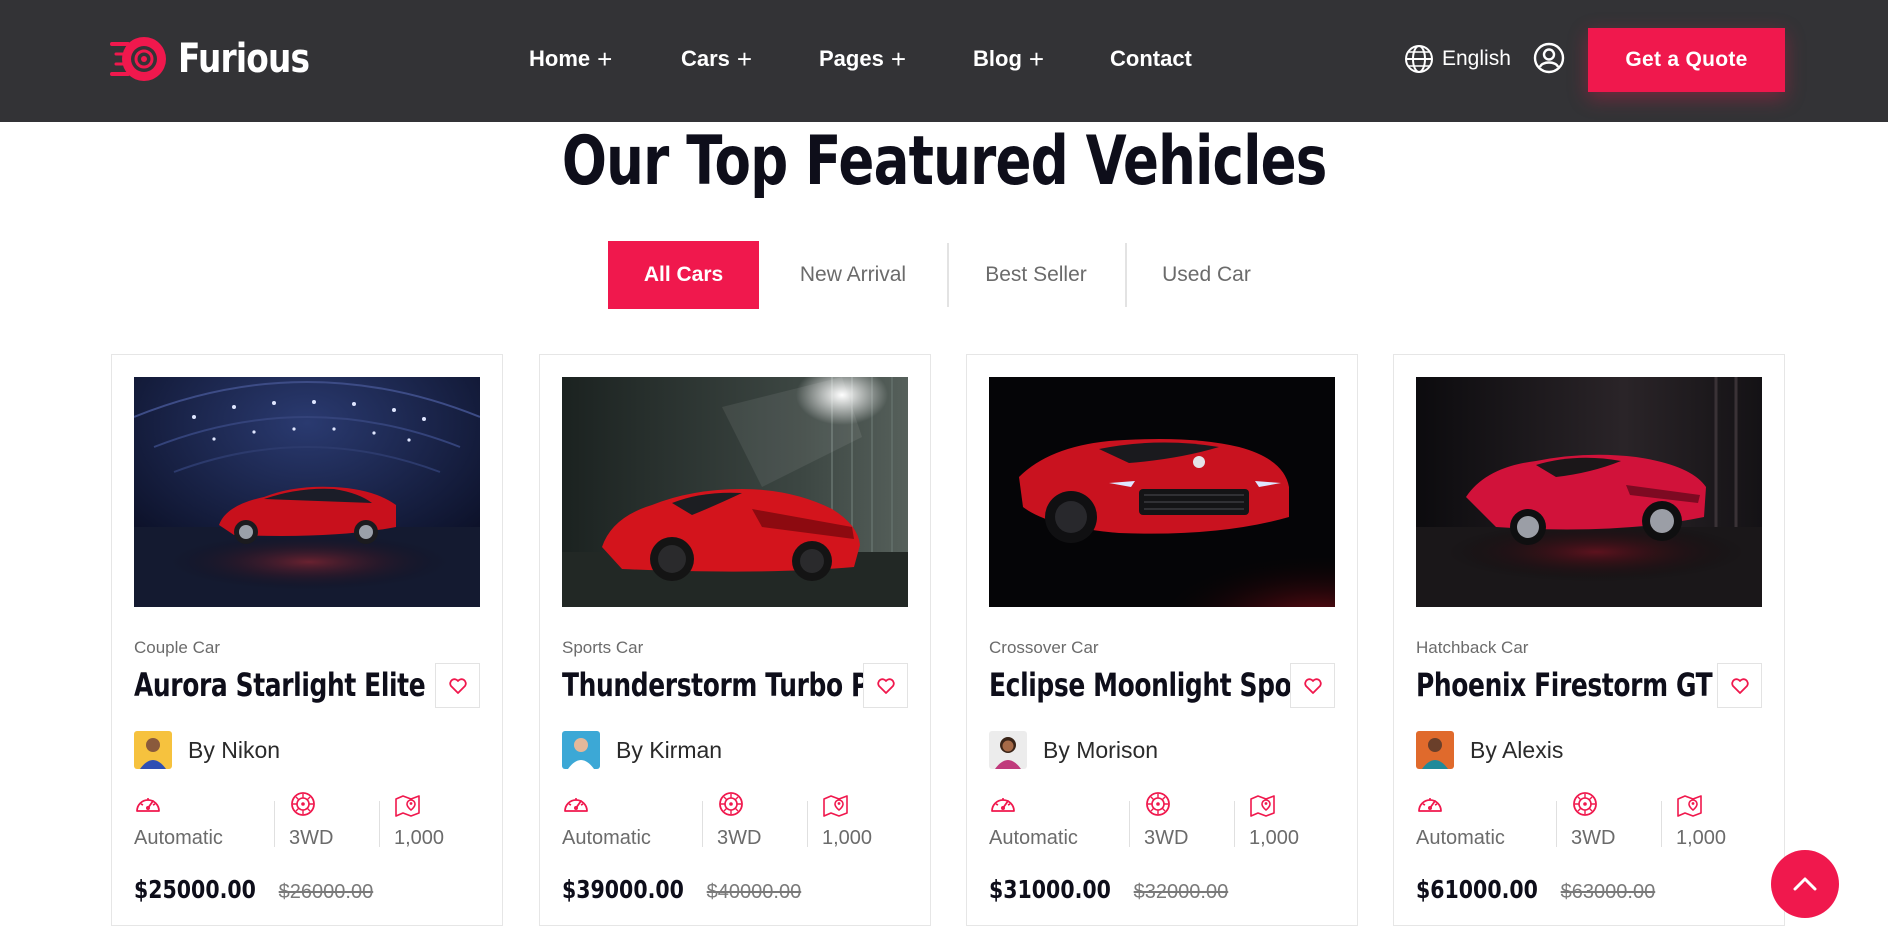  I want to click on nav-item-contact: Contact, so click(1151, 59).